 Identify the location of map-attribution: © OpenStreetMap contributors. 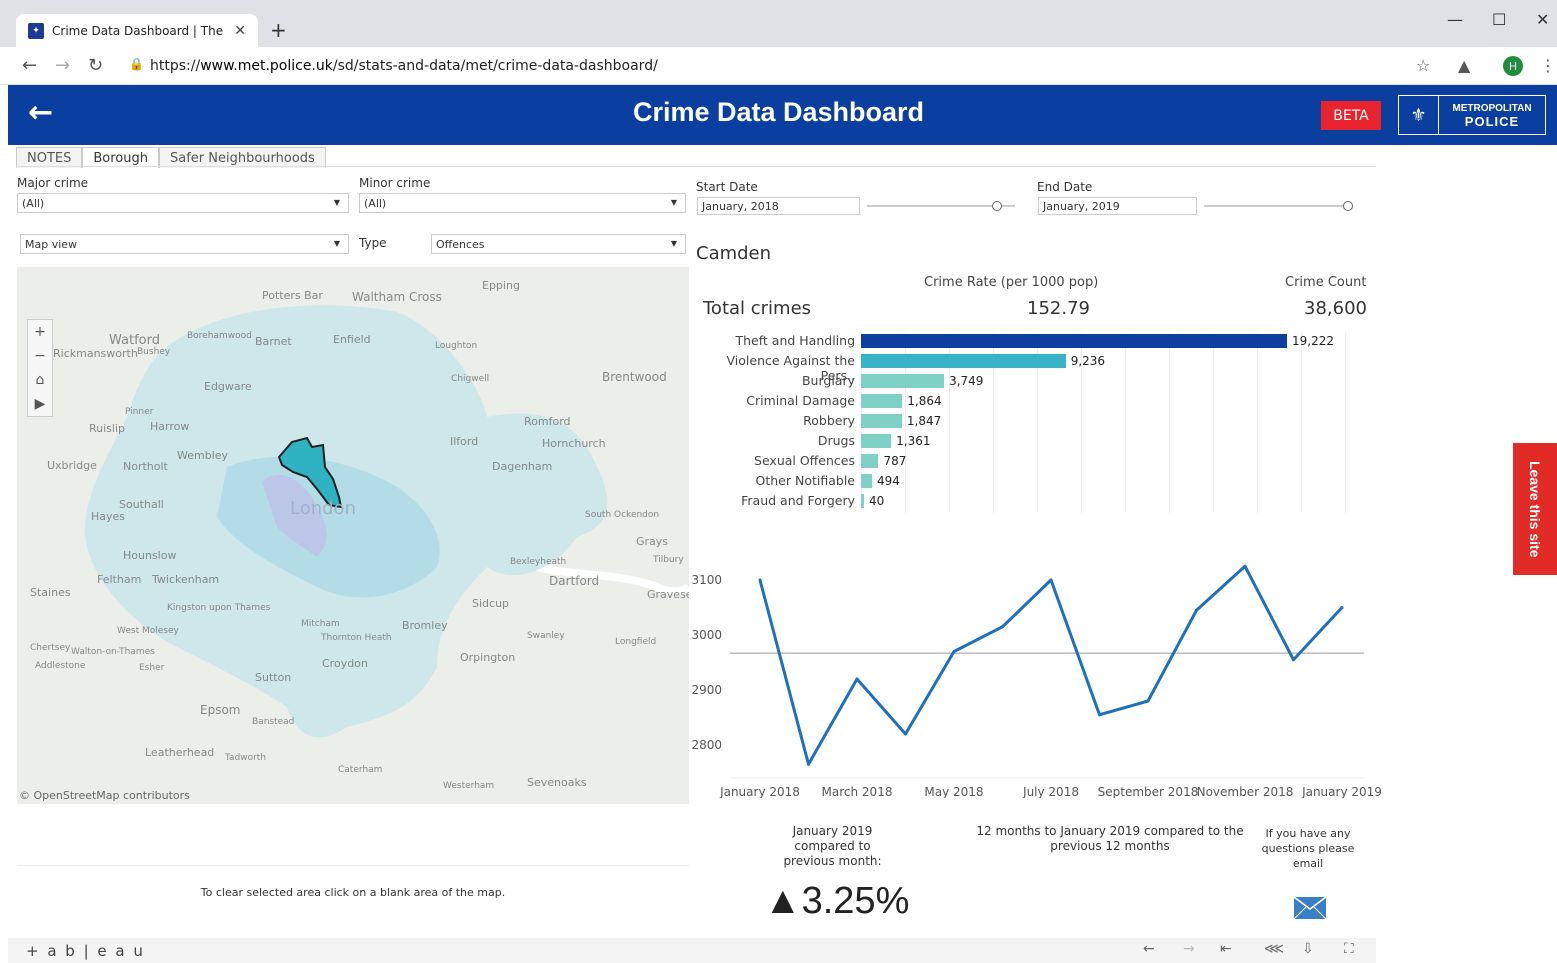
(104, 795).